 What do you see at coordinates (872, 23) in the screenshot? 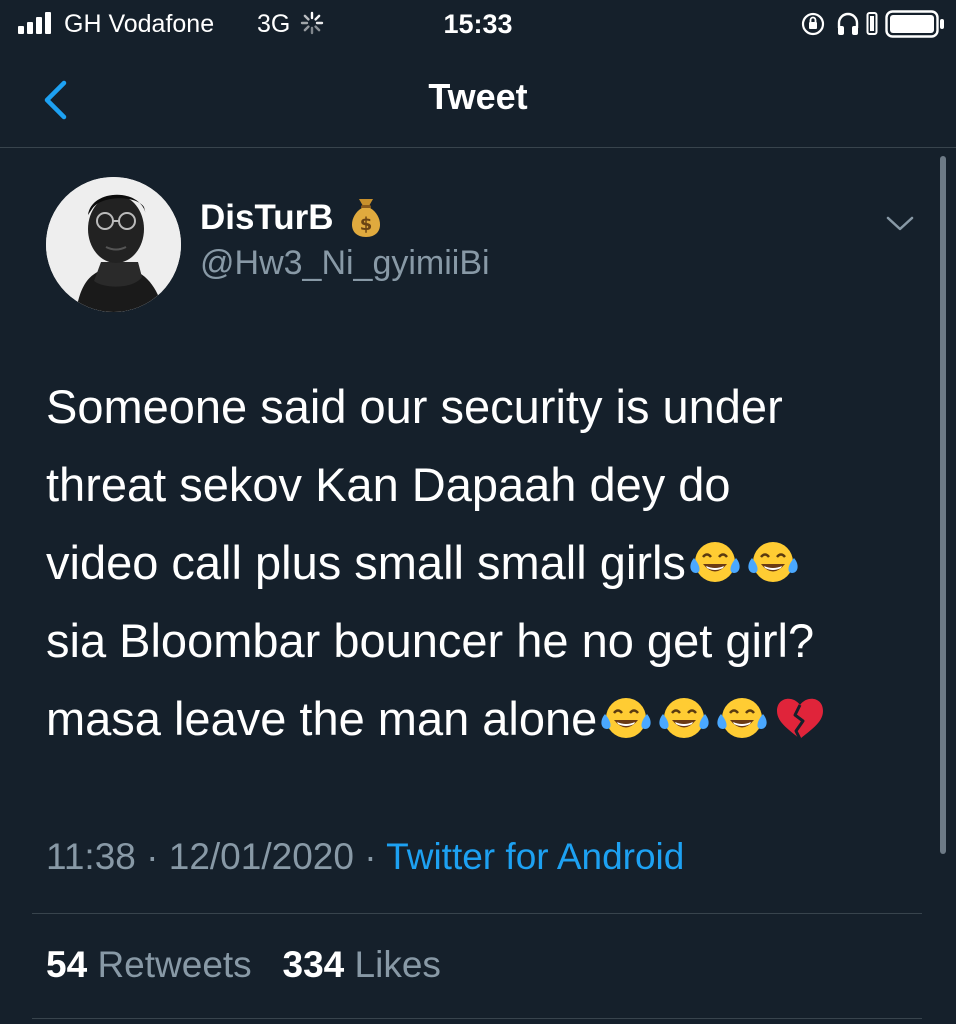
I see `accessory-battery-icon` at bounding box center [872, 23].